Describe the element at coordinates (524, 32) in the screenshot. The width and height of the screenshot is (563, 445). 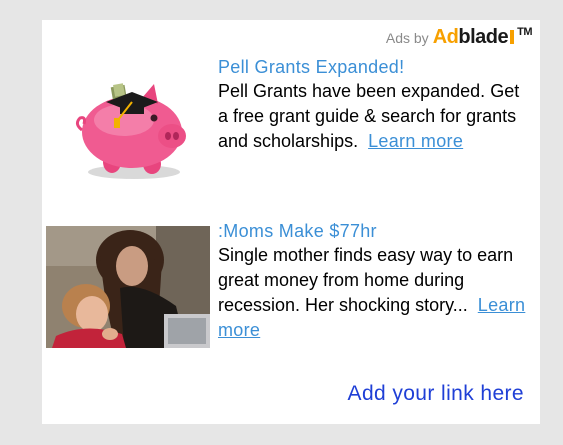
I see `trademark-label: TM` at that location.